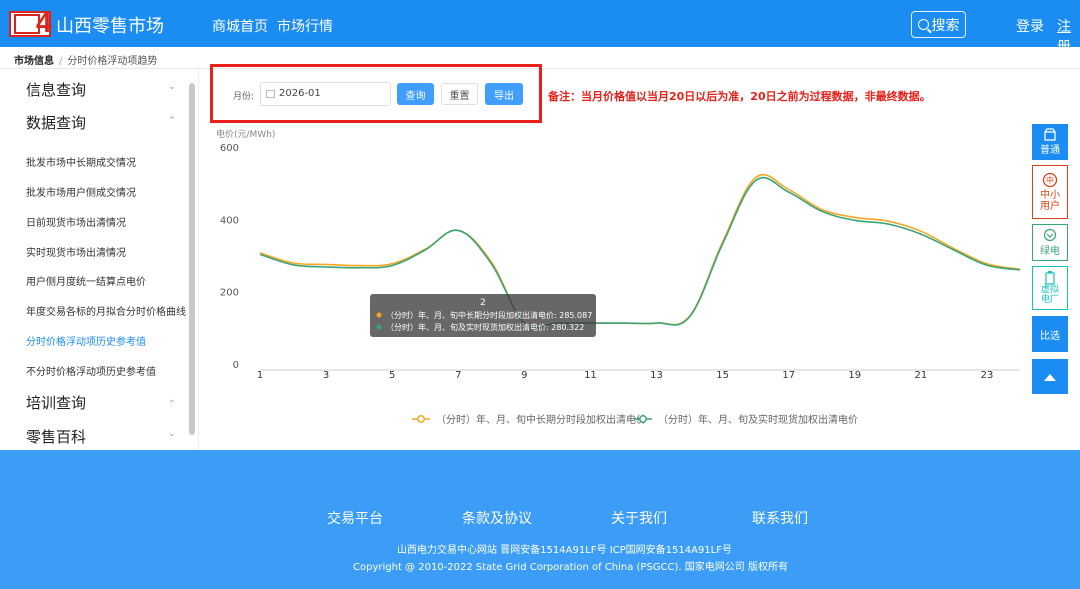 The height and width of the screenshot is (589, 1080). Describe the element at coordinates (270, 94) in the screenshot. I see `calendar-icon` at that location.